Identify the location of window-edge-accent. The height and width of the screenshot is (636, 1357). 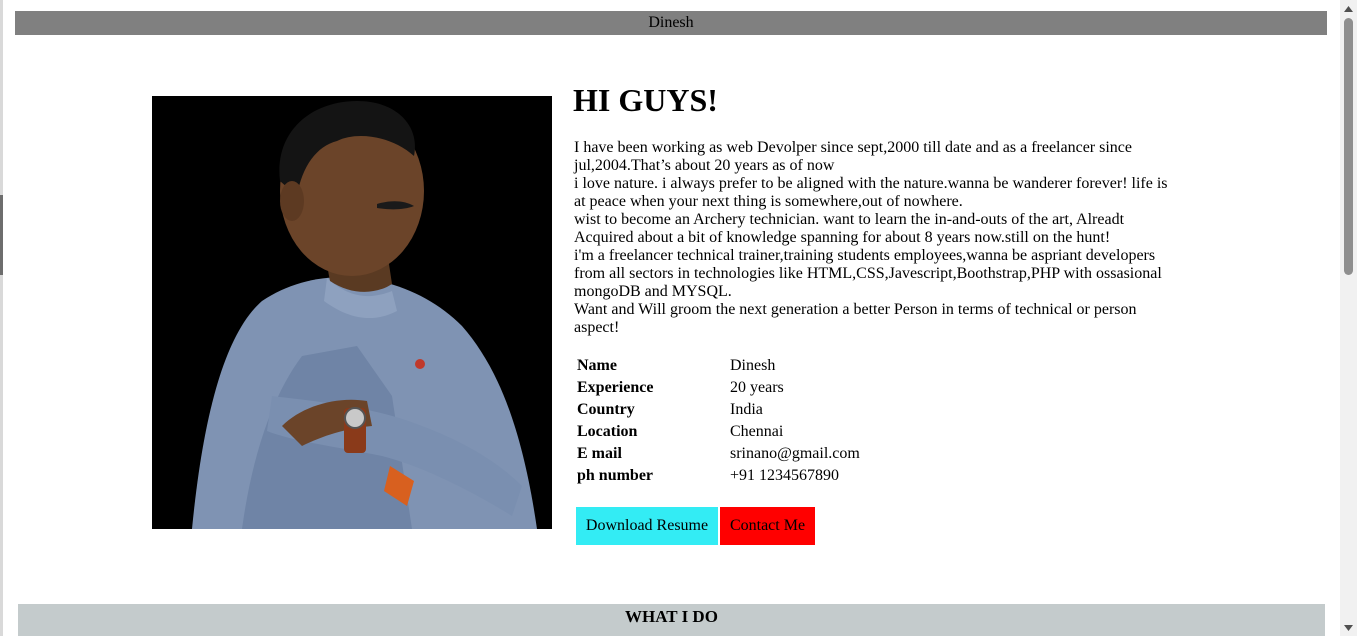
(1, 235).